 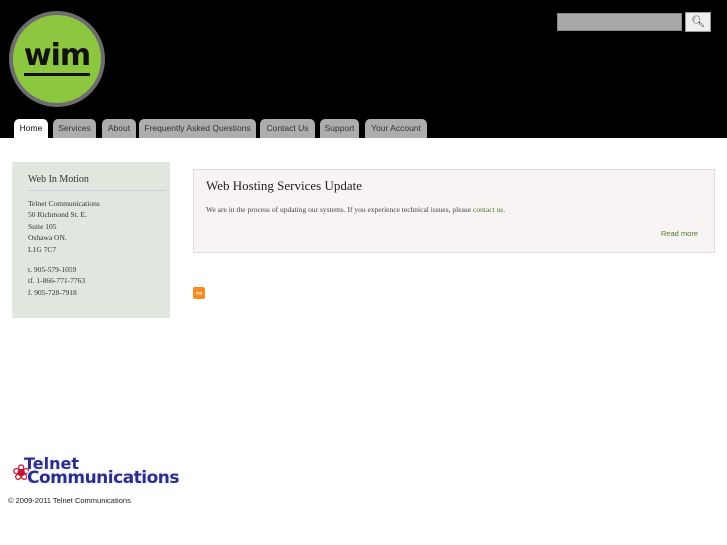 I want to click on address-line: Oshawa ON., so click(x=47, y=238).